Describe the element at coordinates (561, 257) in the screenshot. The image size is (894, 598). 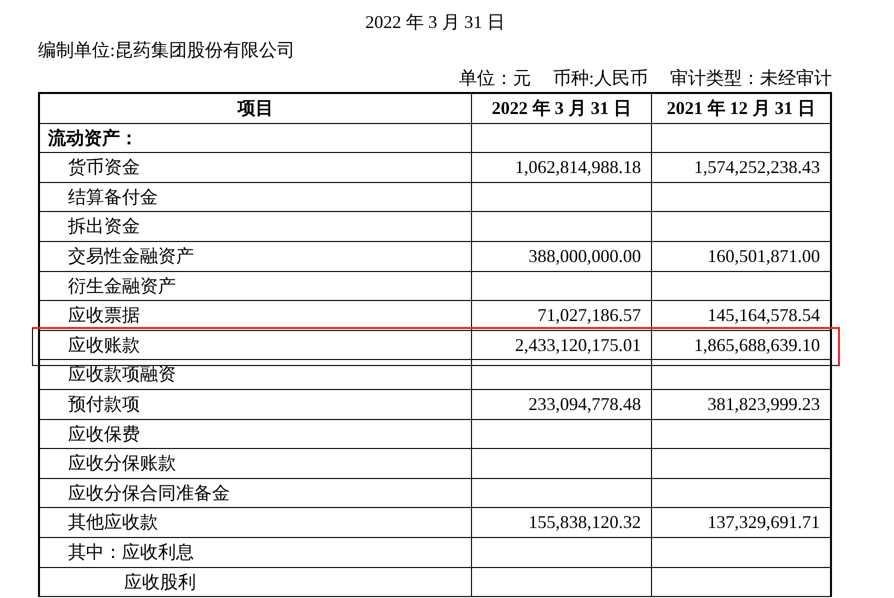
I see `amount-cell: 388,000,000.00` at that location.